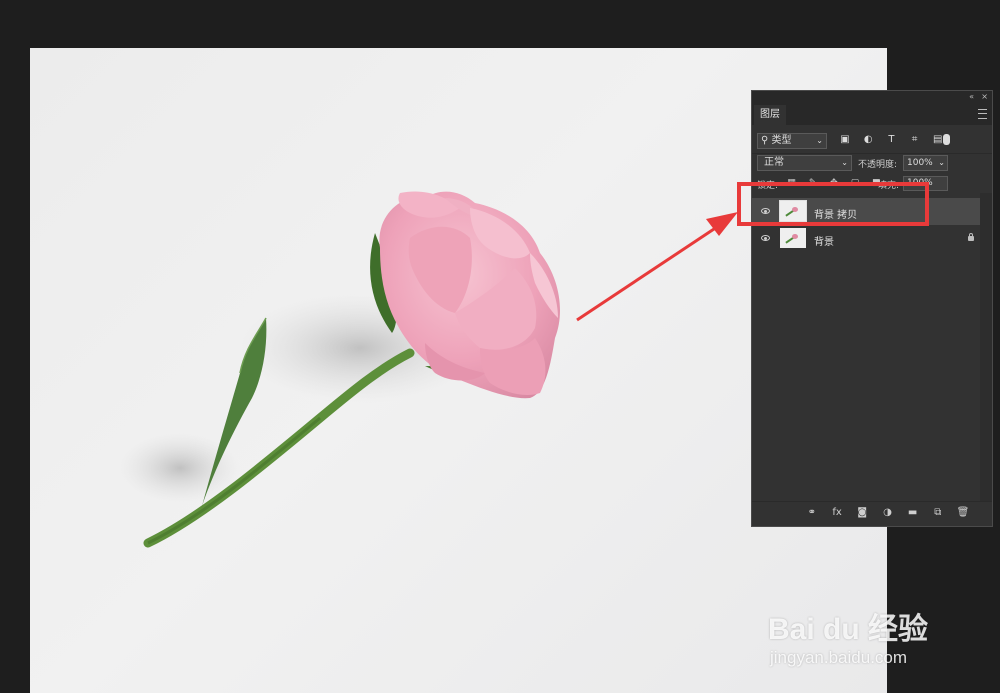  I want to click on close-panel-icon: ×, so click(984, 97).